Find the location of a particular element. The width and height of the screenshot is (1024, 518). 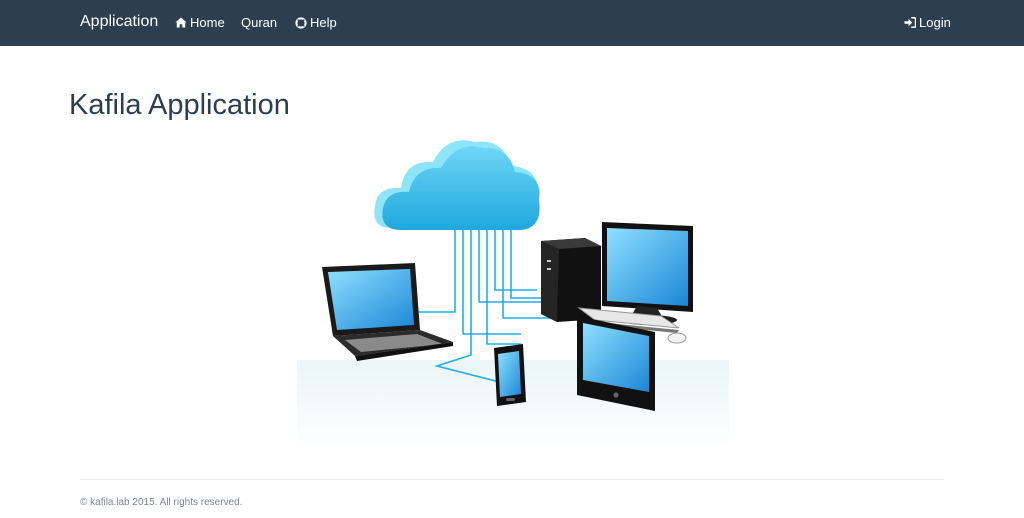

home-icon is located at coordinates (181, 22).